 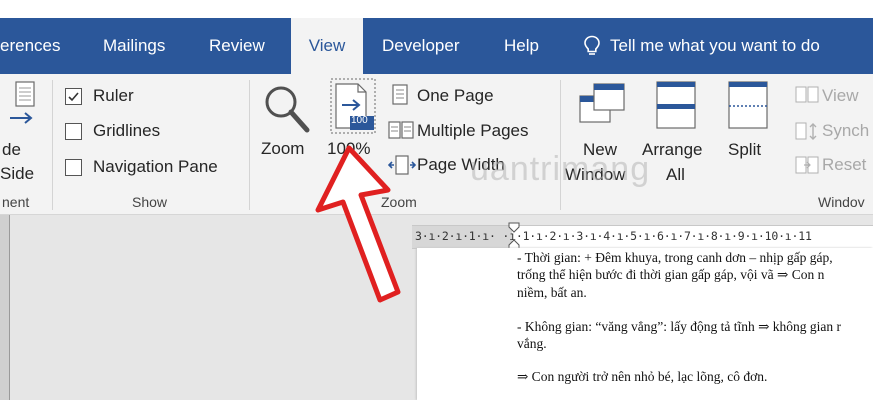 I want to click on doc-line-5: vắng., so click(x=532, y=343).